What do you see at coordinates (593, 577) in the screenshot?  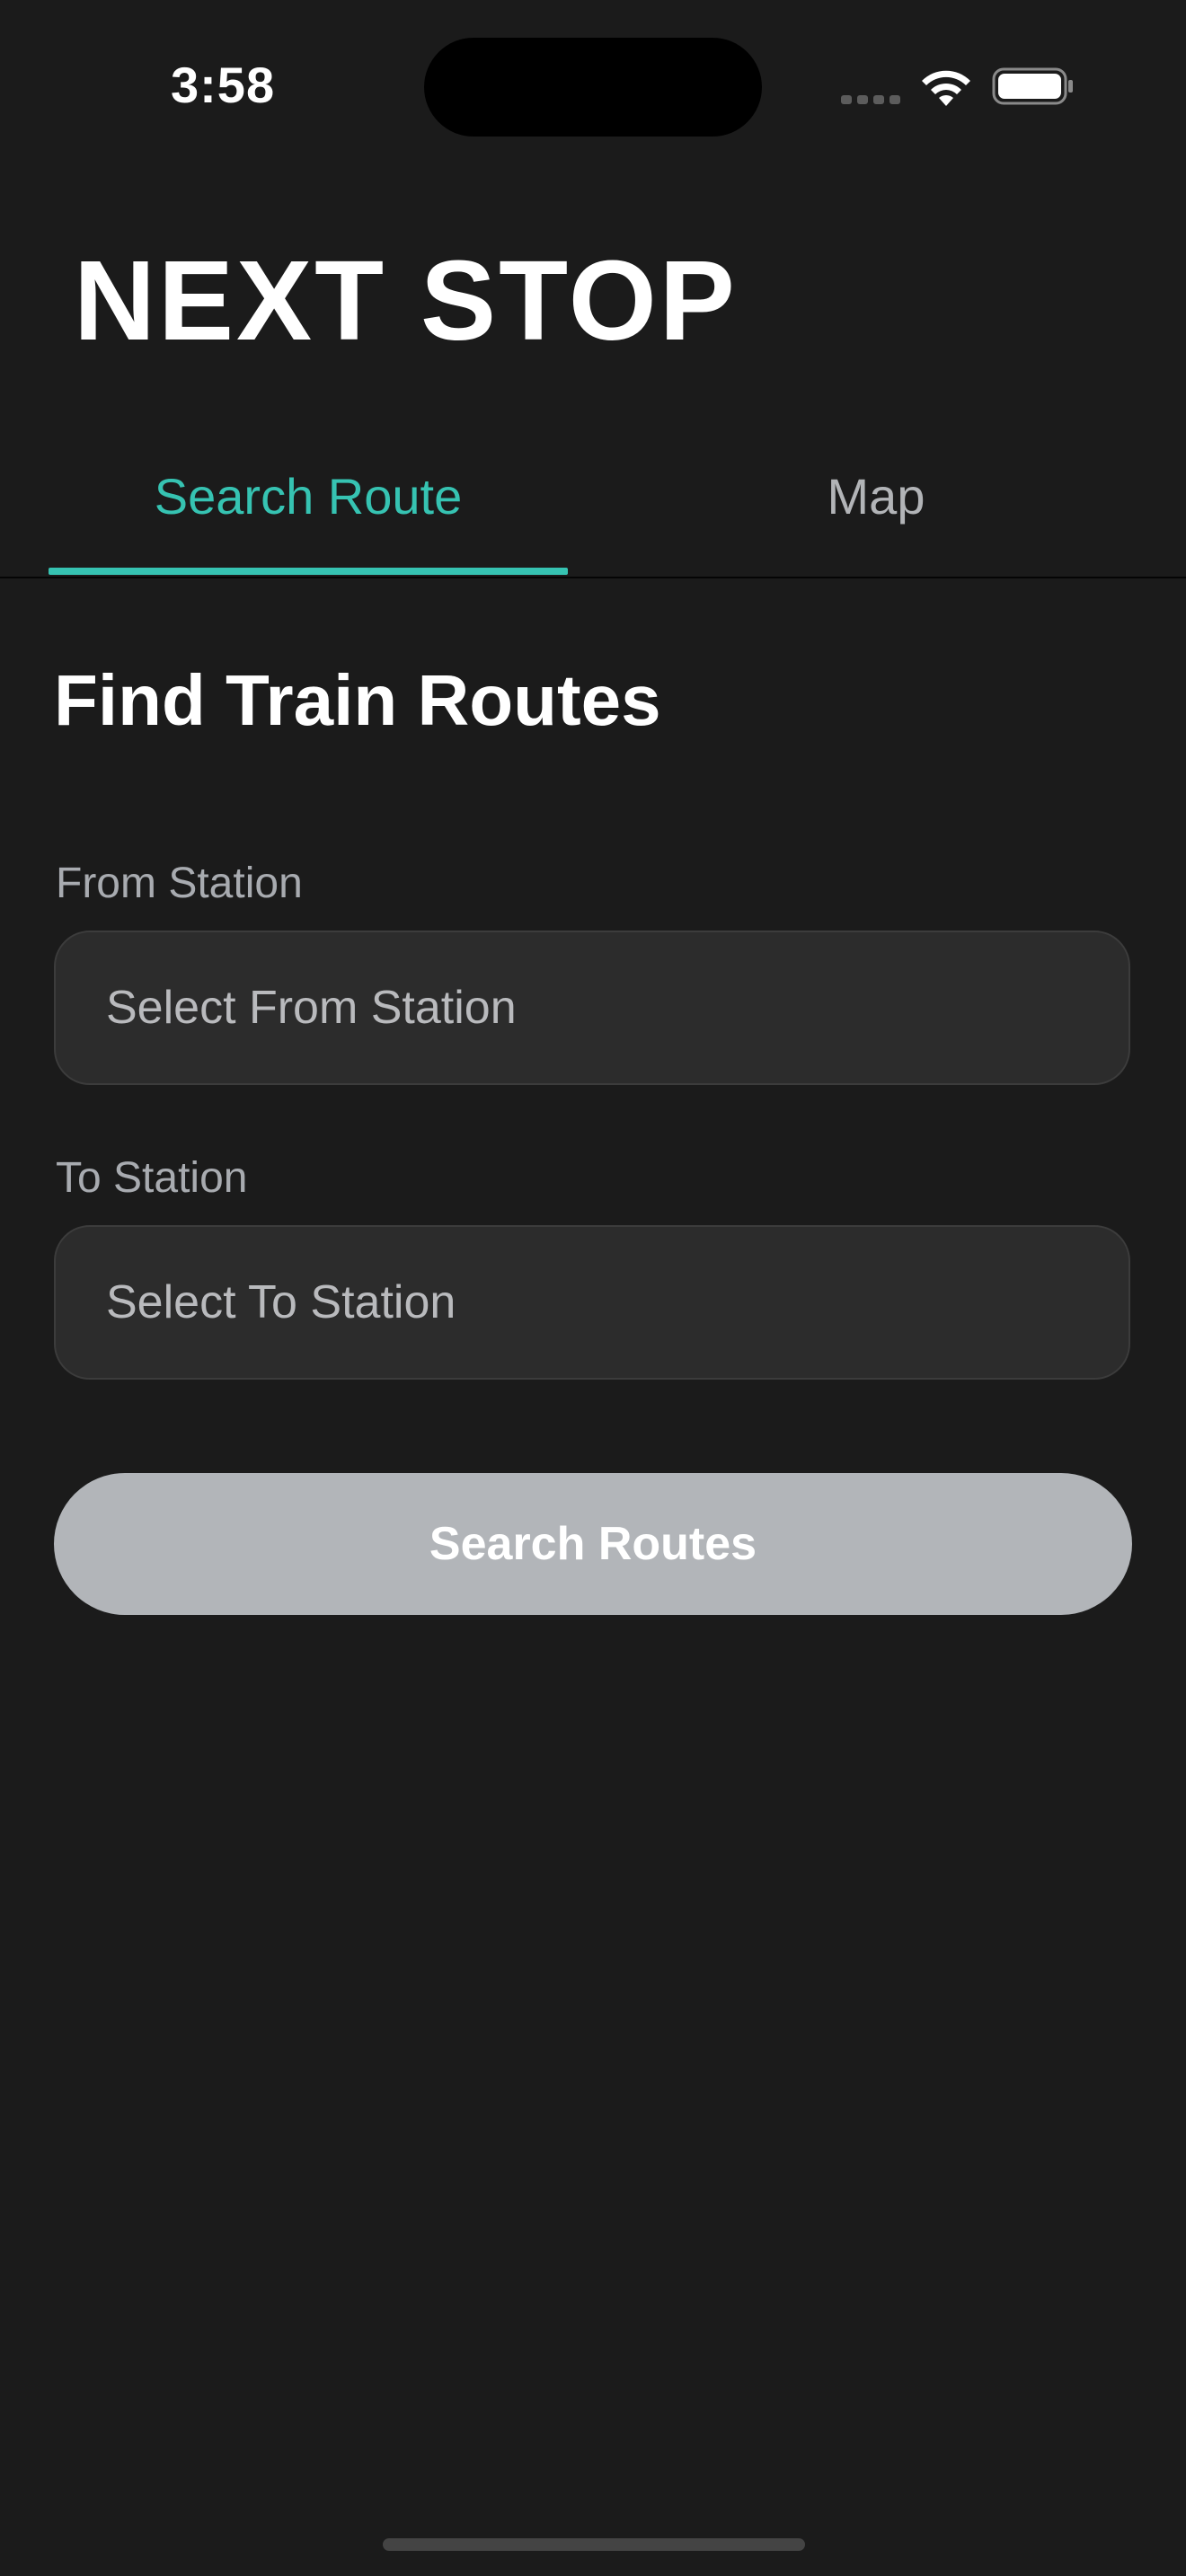 I see `tab-divider` at bounding box center [593, 577].